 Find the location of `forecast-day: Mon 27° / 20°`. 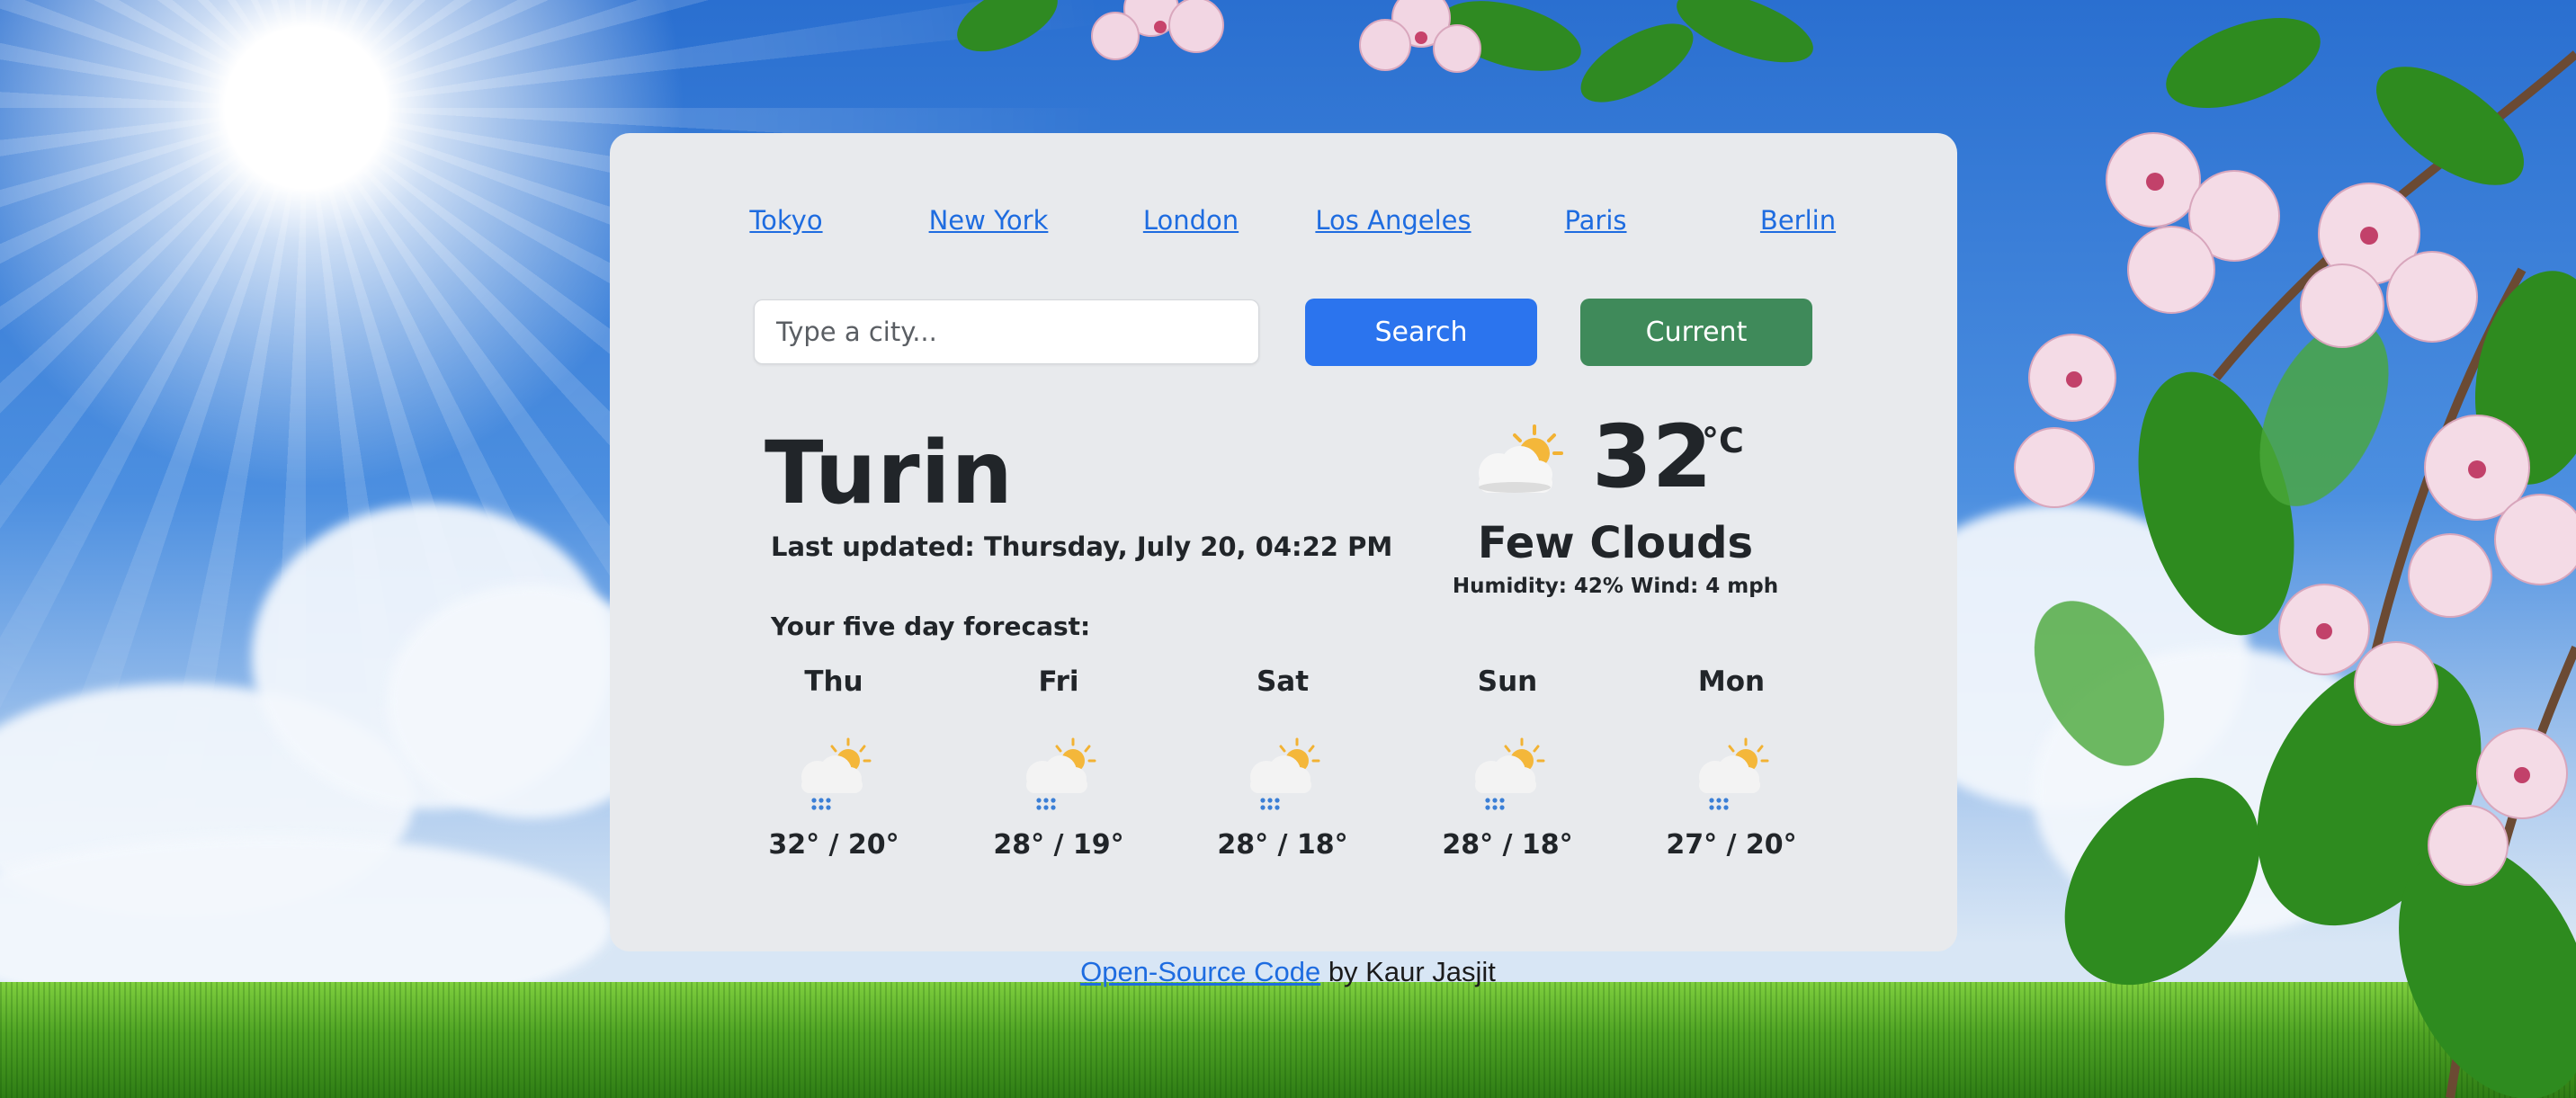

forecast-day: Mon 27° / 20° is located at coordinates (1731, 763).